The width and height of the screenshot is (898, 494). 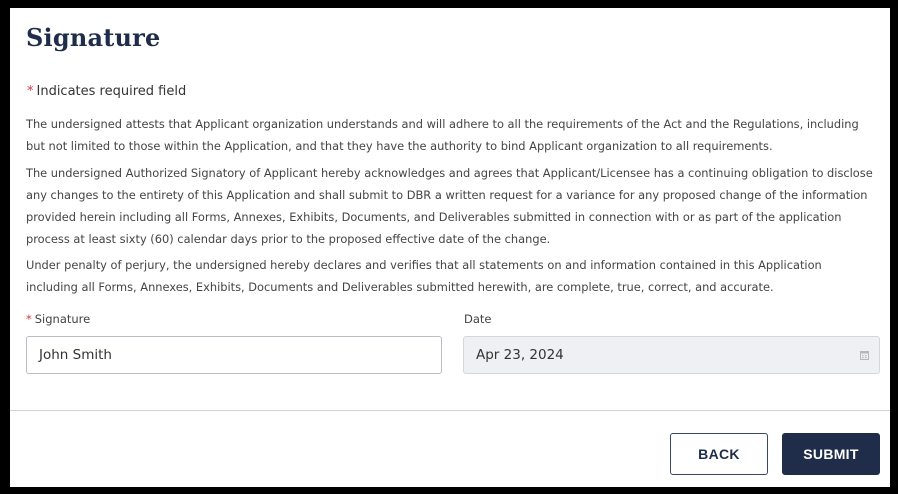 I want to click on date-value: Apr 23, 2024, so click(x=520, y=355).